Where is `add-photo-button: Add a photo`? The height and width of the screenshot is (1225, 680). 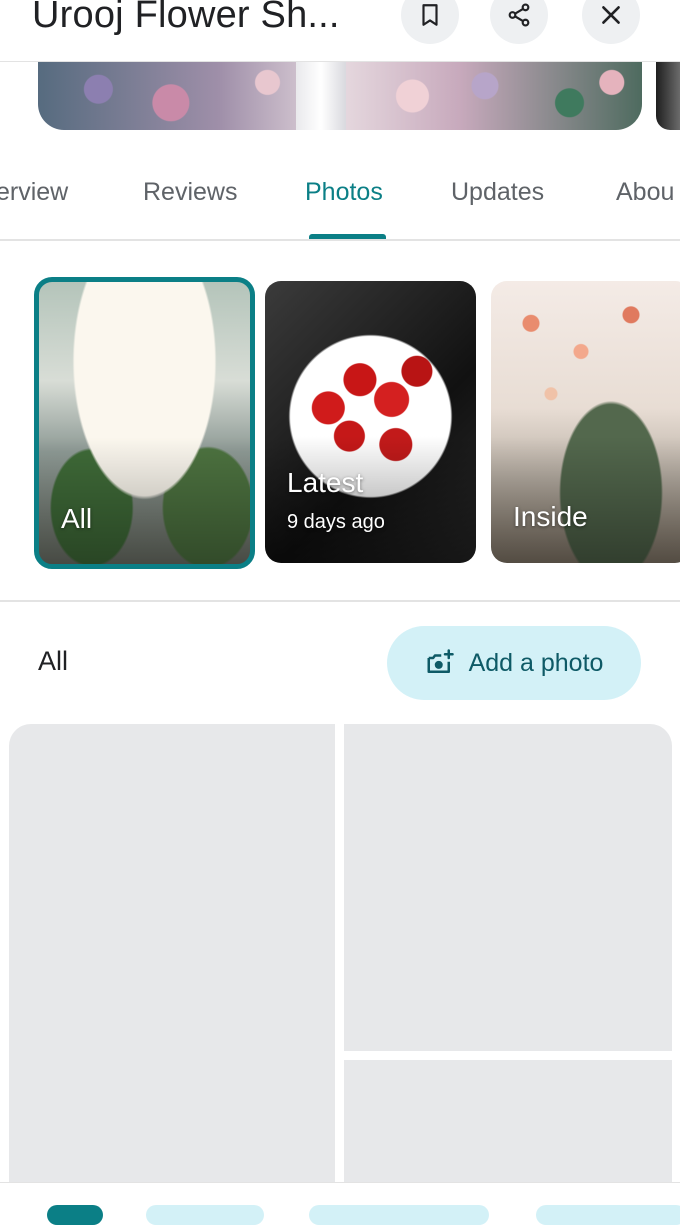
add-photo-button: Add a photo is located at coordinates (514, 663).